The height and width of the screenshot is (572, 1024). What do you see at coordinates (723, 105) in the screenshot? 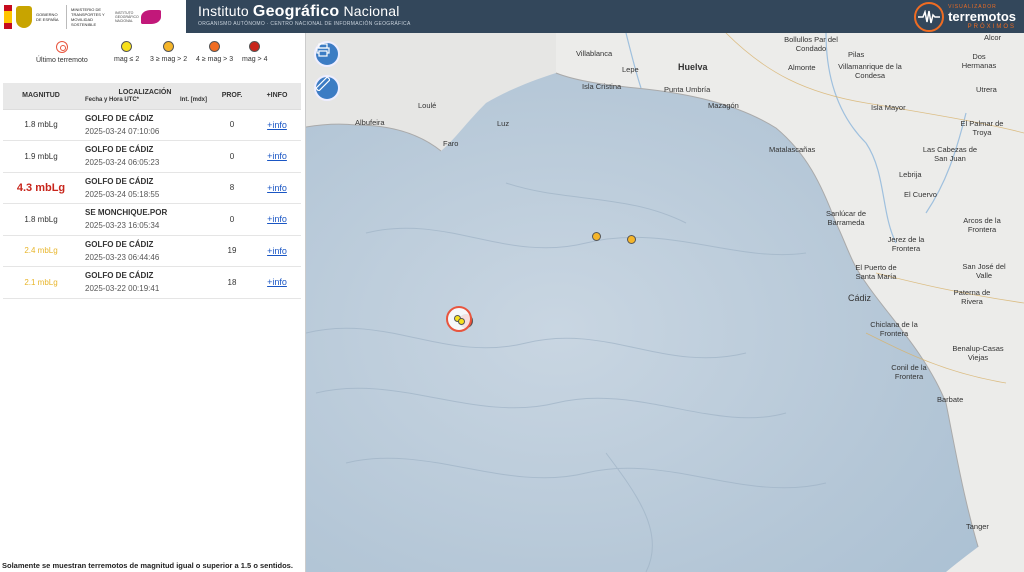
I see `map-label: Mazagón` at bounding box center [723, 105].